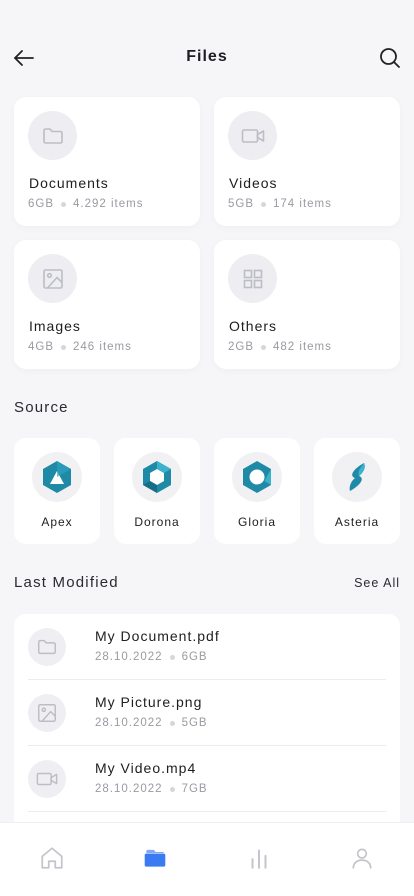  Describe the element at coordinates (41, 407) in the screenshot. I see `source-section-title: Source` at that location.